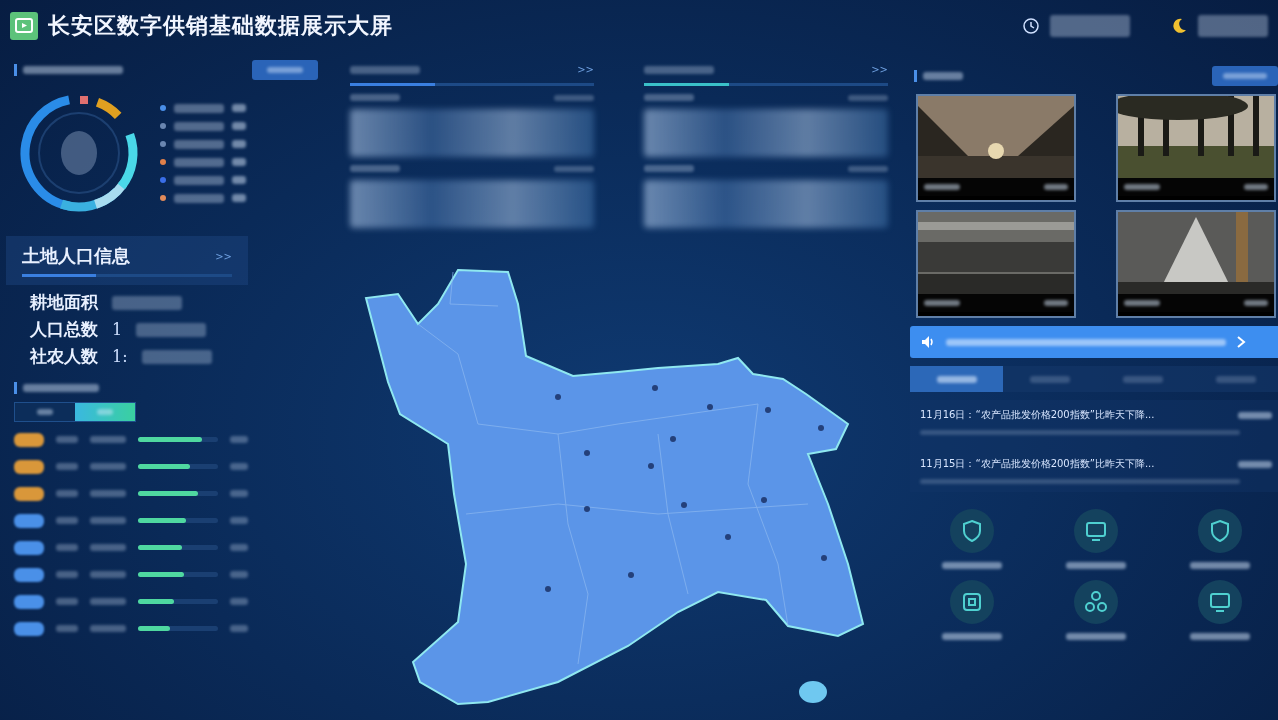  Describe the element at coordinates (221, 26) in the screenshot. I see `page-title: 长安区数字供销基础数据展示大屏` at that location.